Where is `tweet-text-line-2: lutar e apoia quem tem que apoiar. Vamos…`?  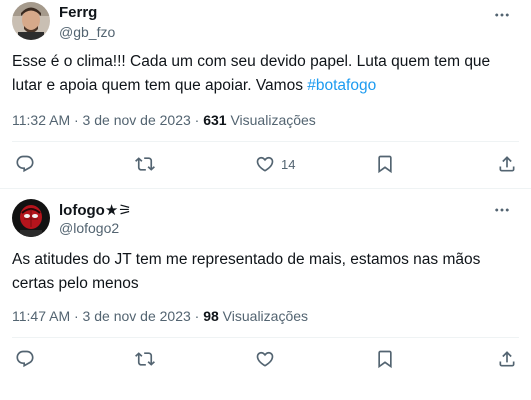
tweet-text-line-2: lutar e apoia quem tem que apoiar. Vamos… is located at coordinates (251, 86).